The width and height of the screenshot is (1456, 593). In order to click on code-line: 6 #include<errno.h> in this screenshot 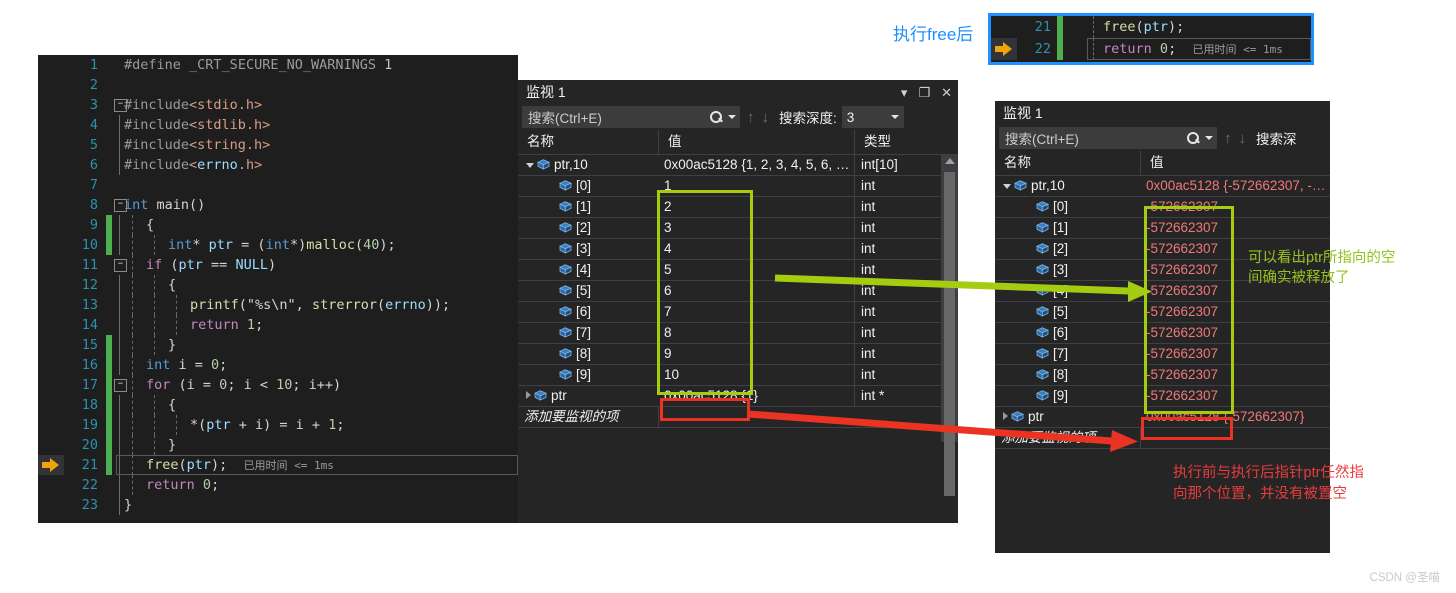, I will do `click(278, 165)`.